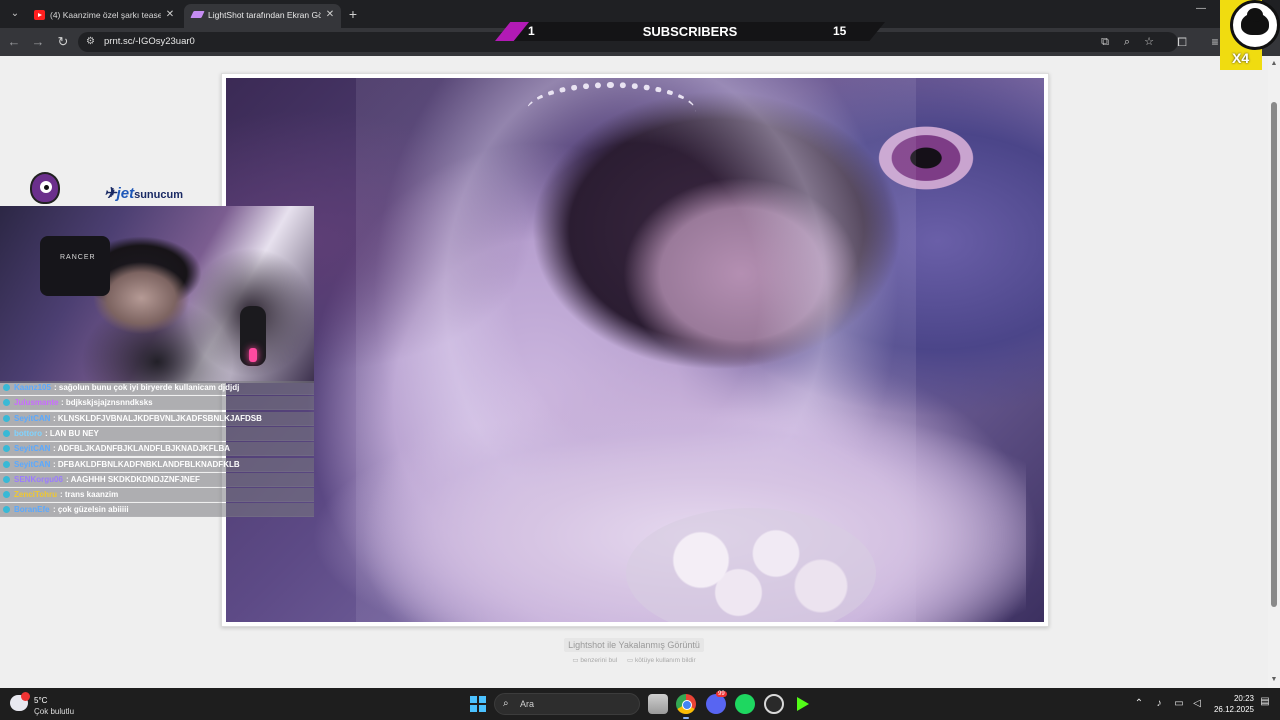  What do you see at coordinates (1274, 354) in the screenshot?
I see `scrollbar-thumb` at bounding box center [1274, 354].